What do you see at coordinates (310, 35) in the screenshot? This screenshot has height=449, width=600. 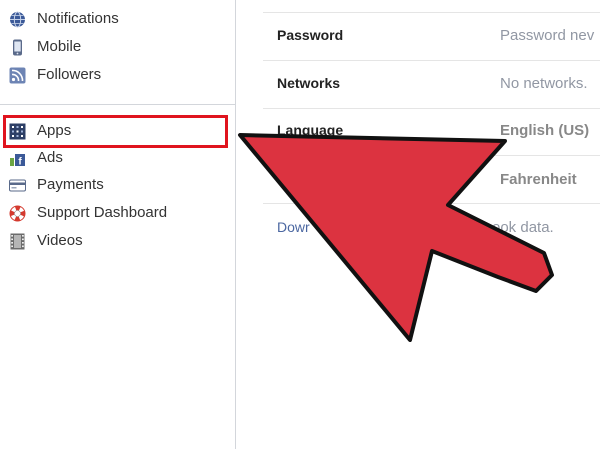 I see `row-label: Password` at bounding box center [310, 35].